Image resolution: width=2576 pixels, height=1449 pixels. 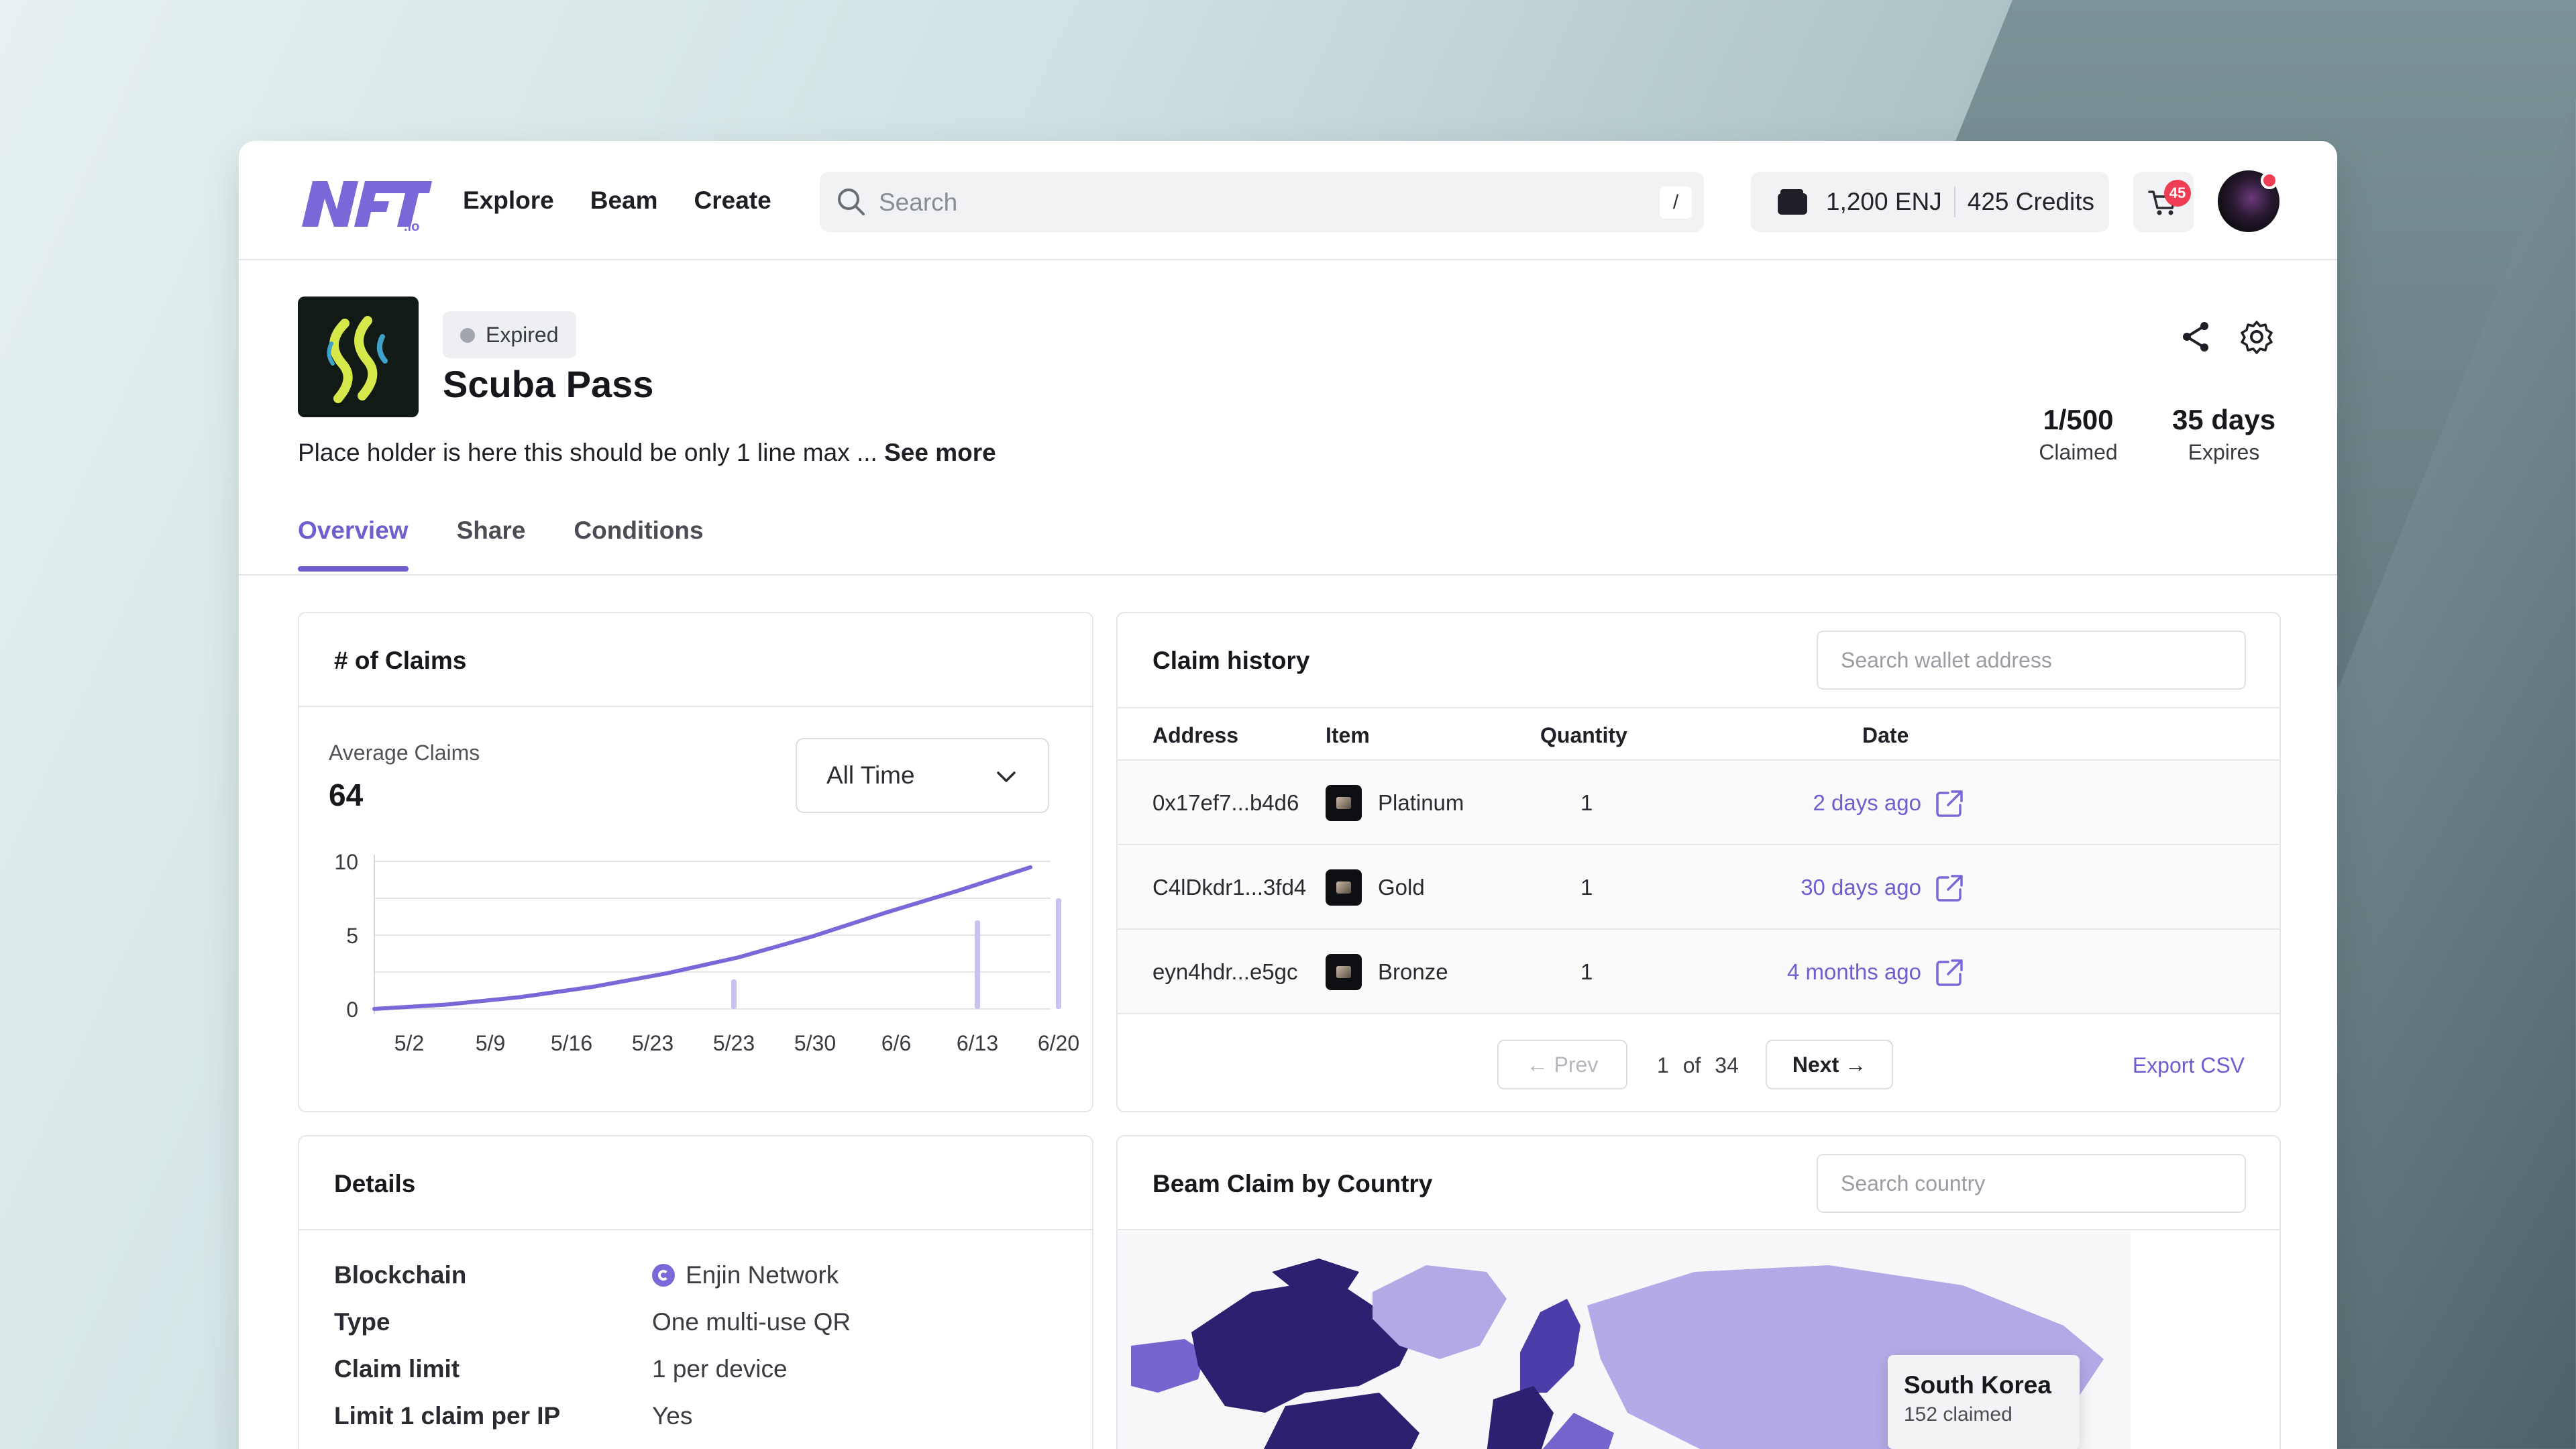 What do you see at coordinates (1413, 971) in the screenshot?
I see `row-item-name: Bronze` at bounding box center [1413, 971].